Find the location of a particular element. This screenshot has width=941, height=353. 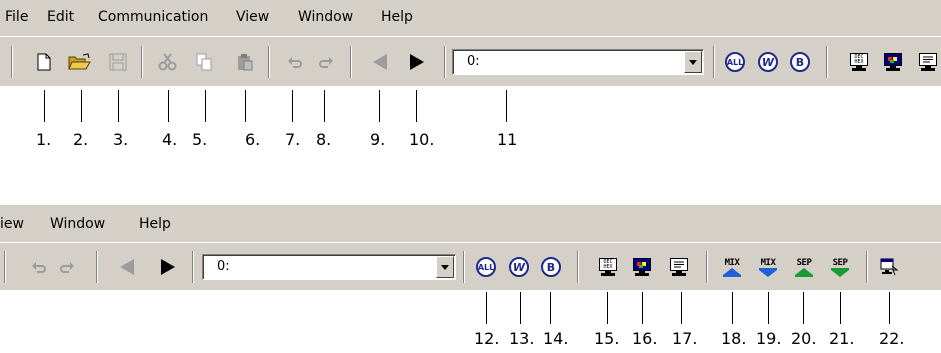

callout-number: 20. is located at coordinates (804, 338).